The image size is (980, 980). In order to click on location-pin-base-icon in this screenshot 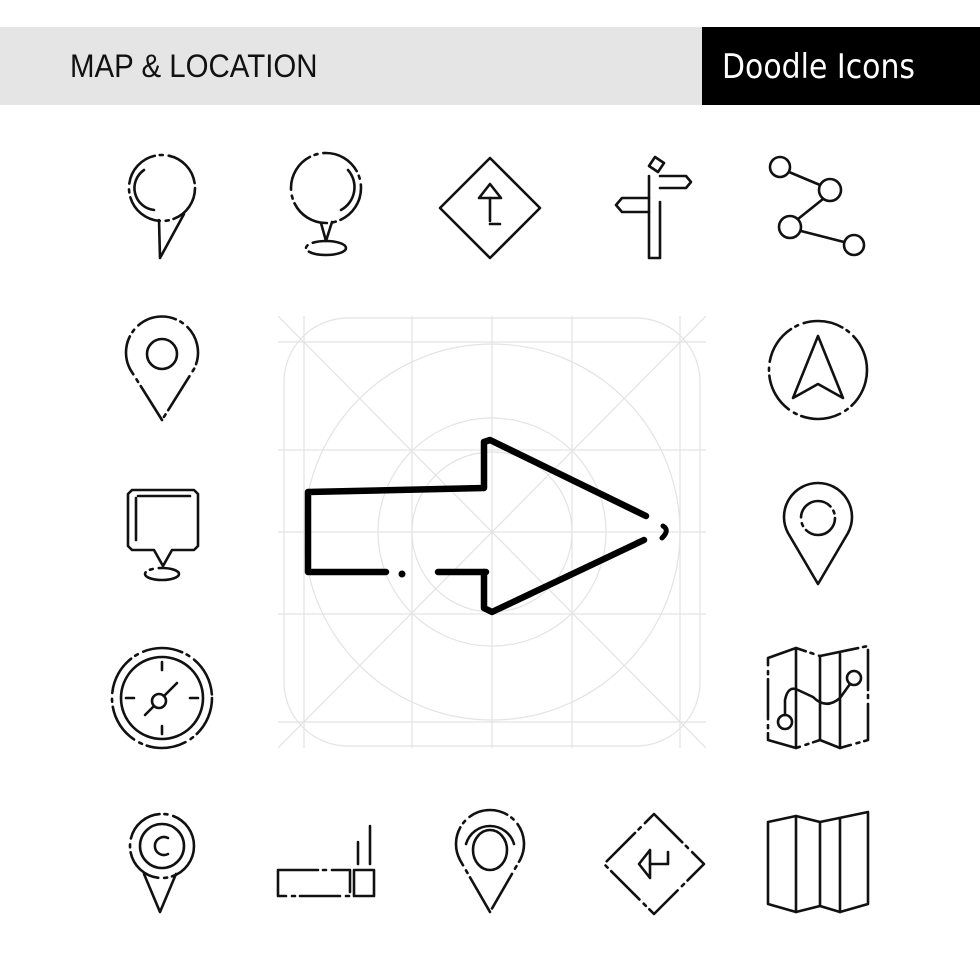, I will do `click(326, 208)`.